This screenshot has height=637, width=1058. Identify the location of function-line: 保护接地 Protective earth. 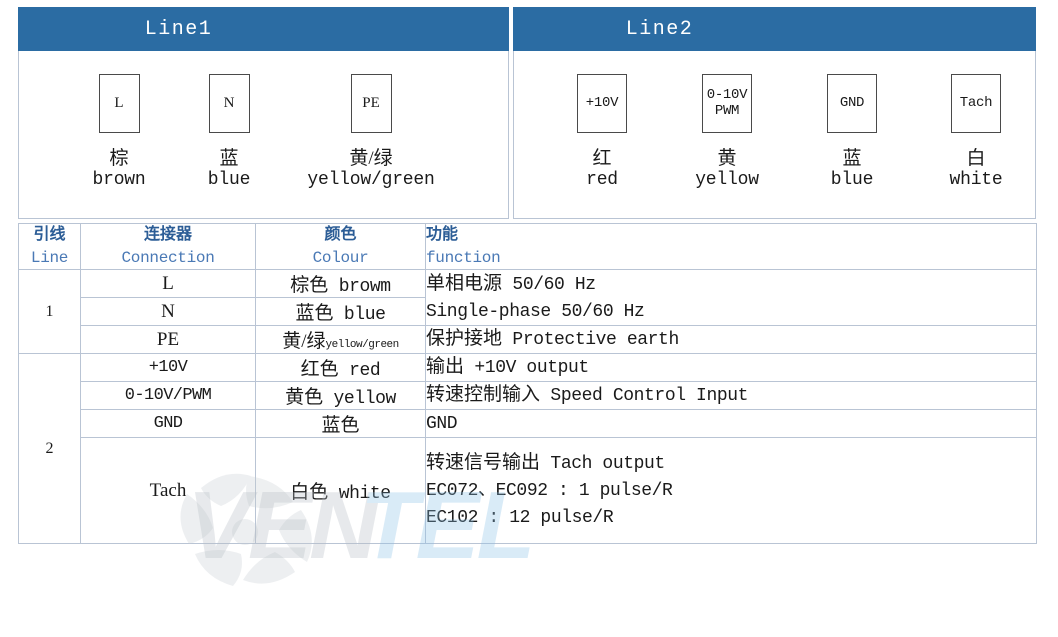
(731, 339).